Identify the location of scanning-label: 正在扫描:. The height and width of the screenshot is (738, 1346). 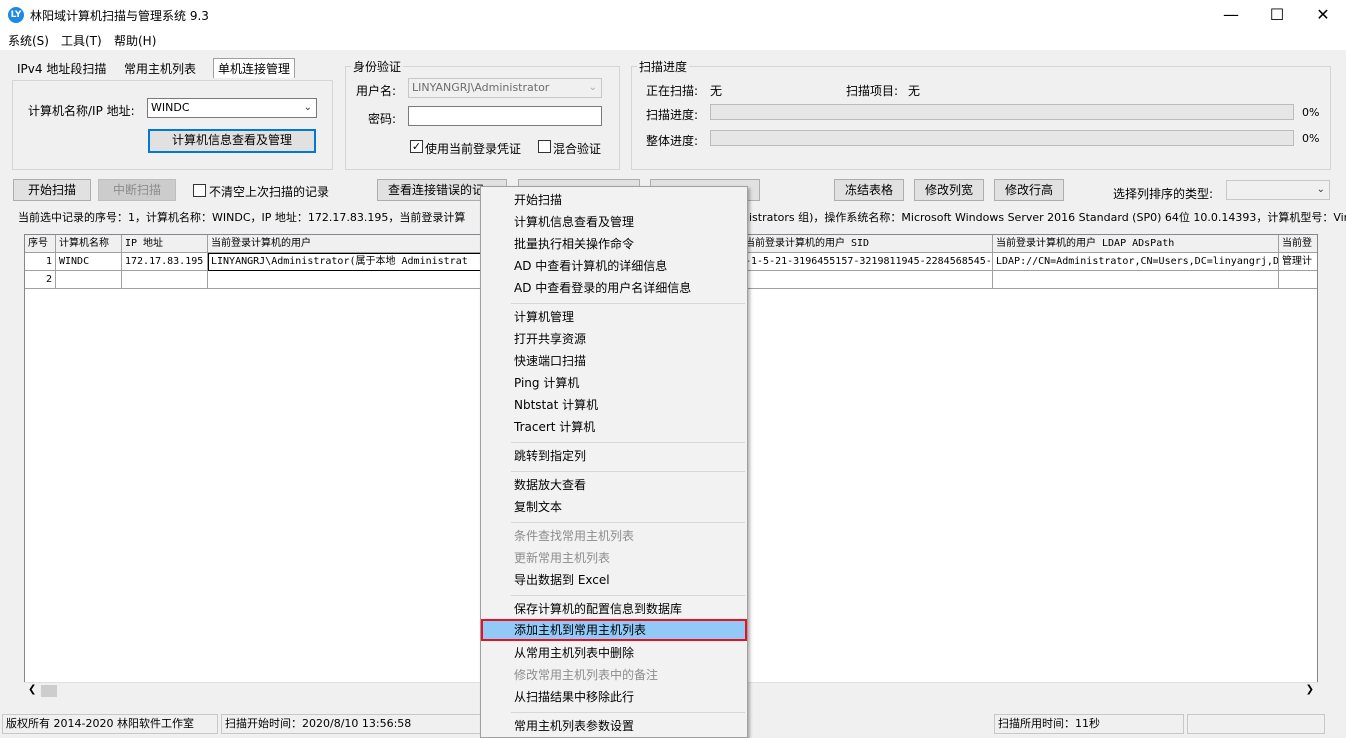
(672, 91).